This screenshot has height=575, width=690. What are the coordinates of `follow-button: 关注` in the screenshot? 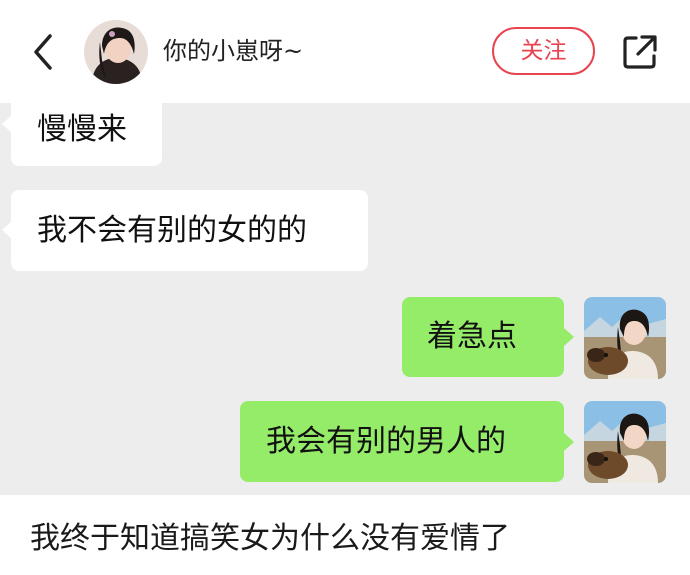 It's located at (543, 51).